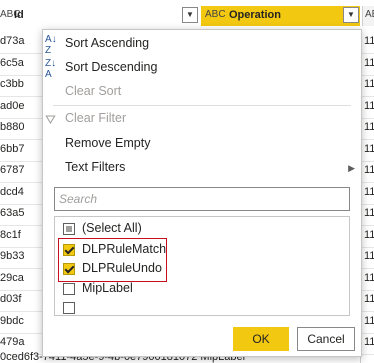  I want to click on cell-id: c3bb, so click(12, 84).